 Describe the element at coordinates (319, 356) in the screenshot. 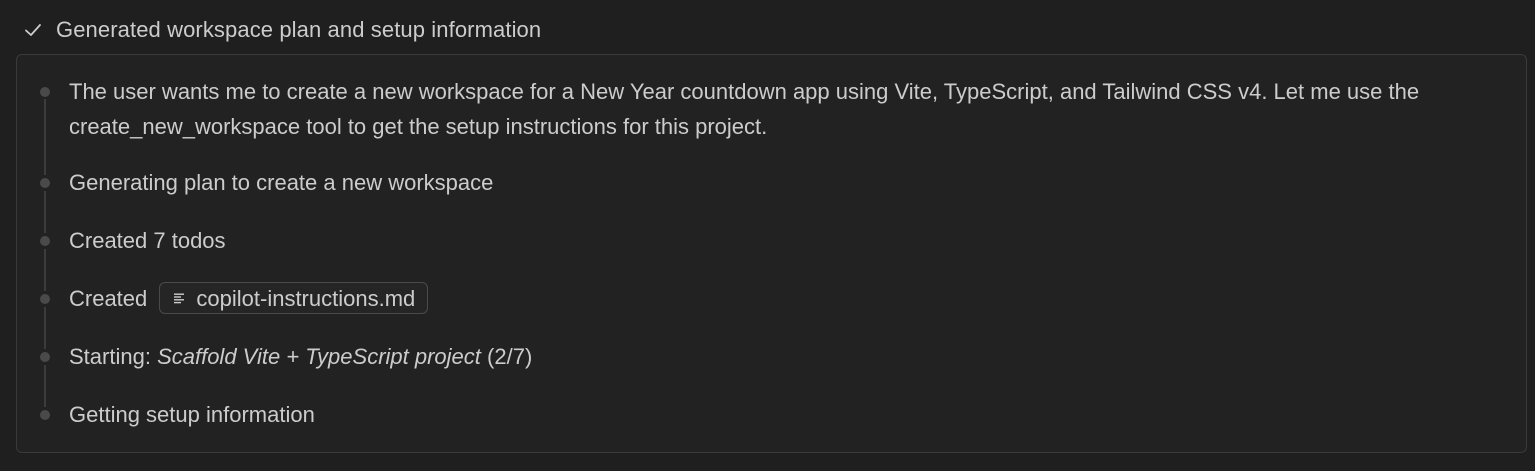

I see `step-starting-task: Scaffold Vite + TypeScript project` at that location.